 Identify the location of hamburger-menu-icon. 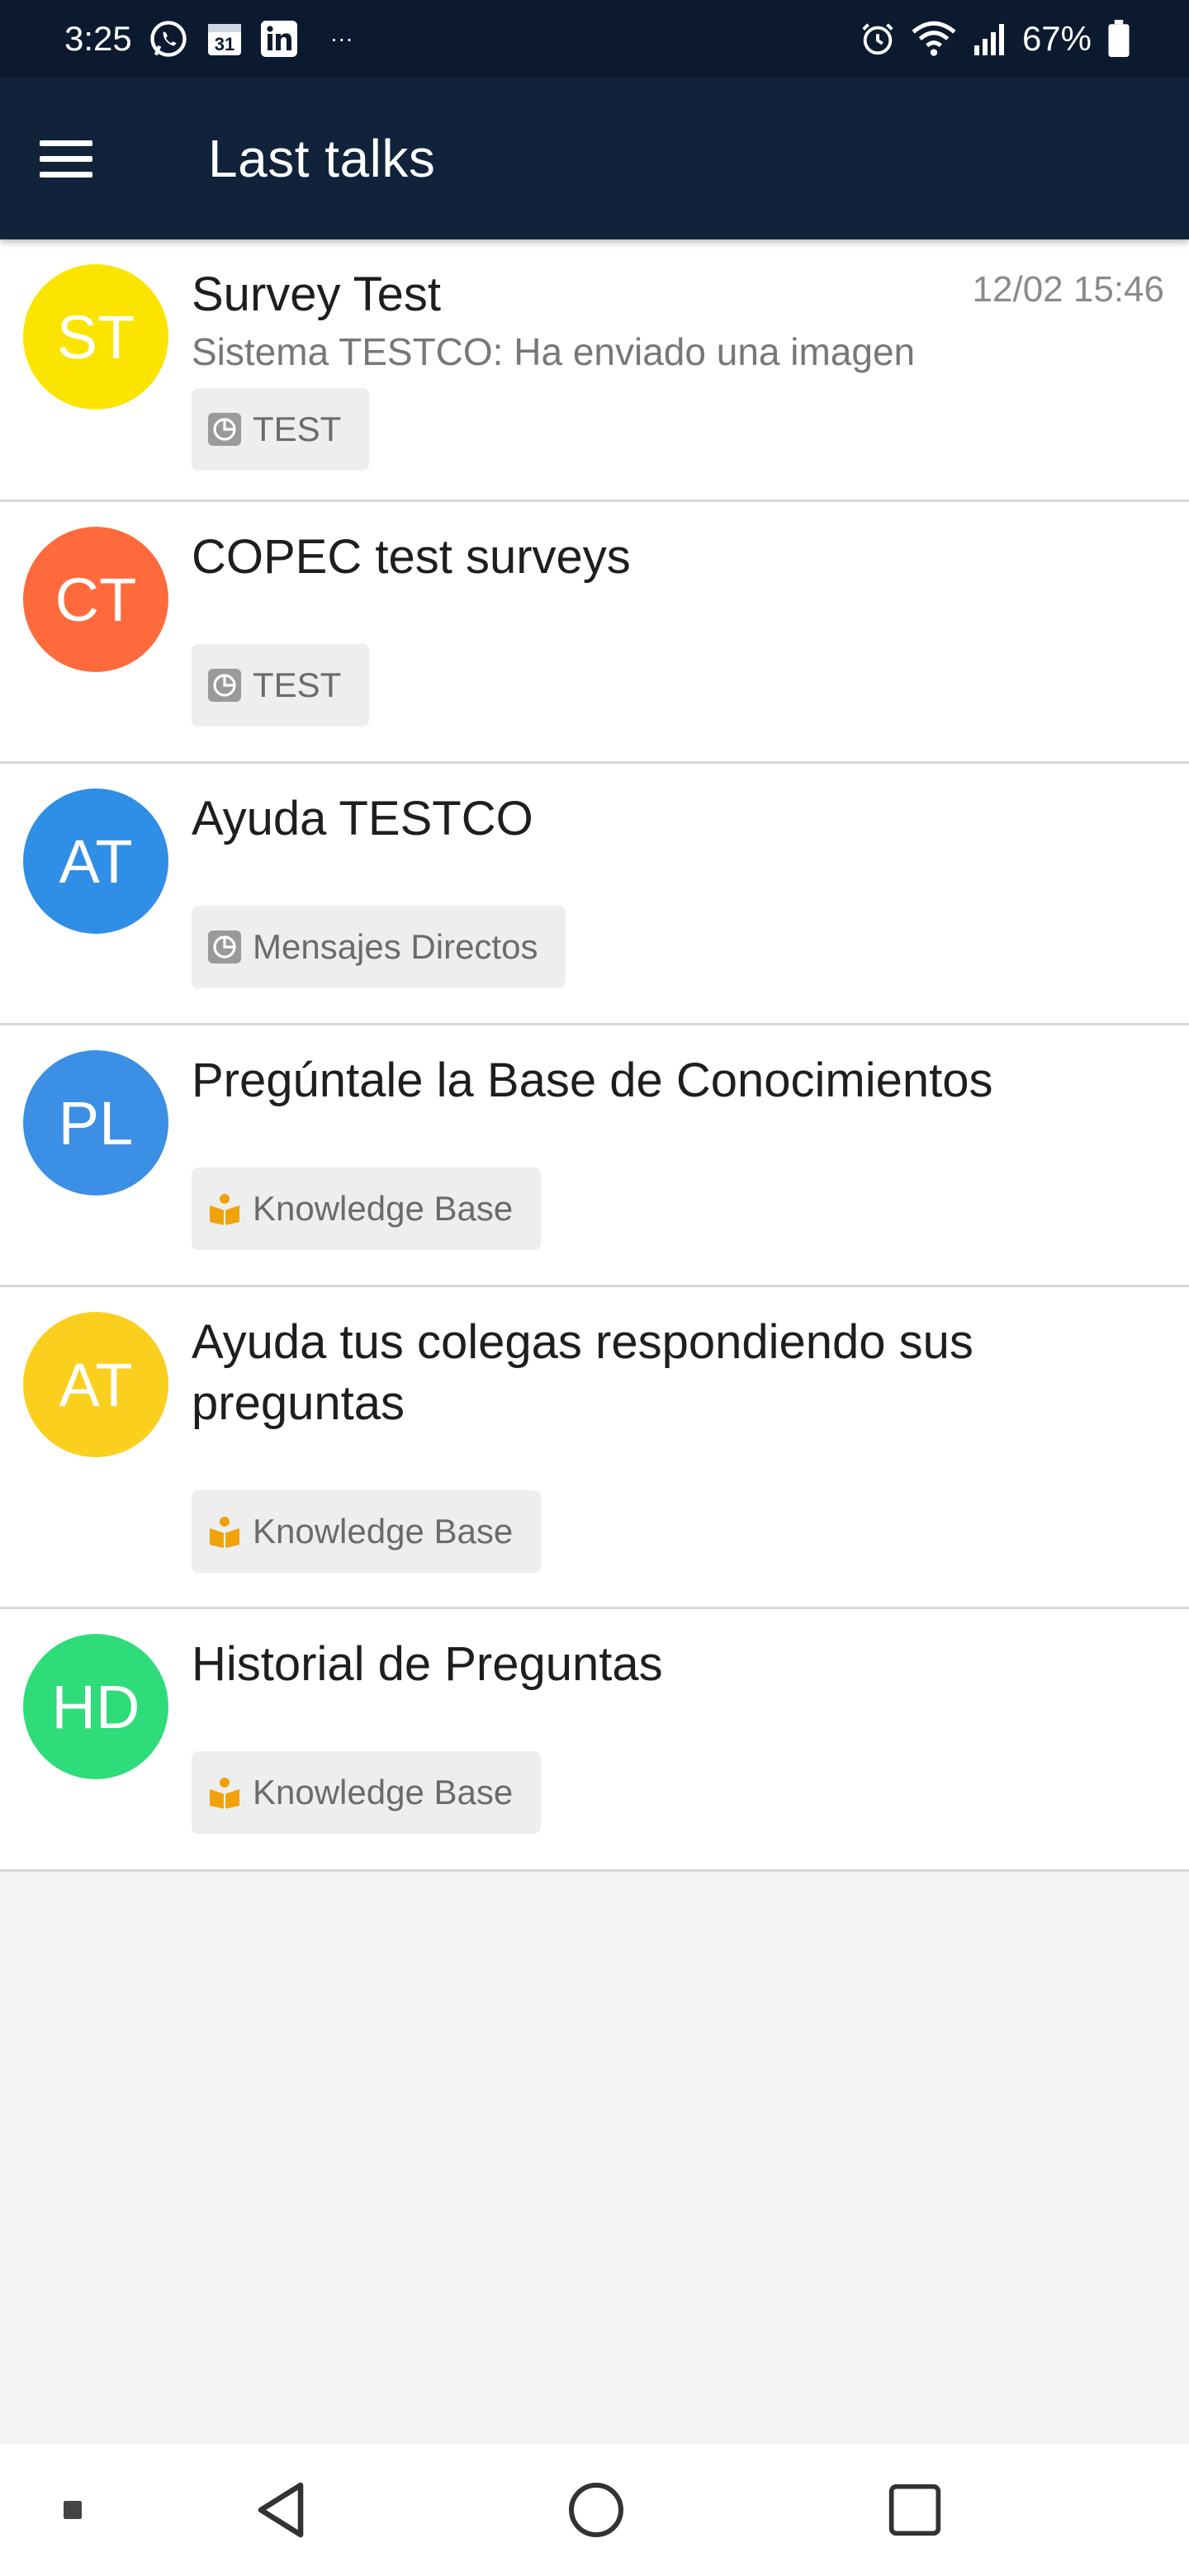
(81, 158).